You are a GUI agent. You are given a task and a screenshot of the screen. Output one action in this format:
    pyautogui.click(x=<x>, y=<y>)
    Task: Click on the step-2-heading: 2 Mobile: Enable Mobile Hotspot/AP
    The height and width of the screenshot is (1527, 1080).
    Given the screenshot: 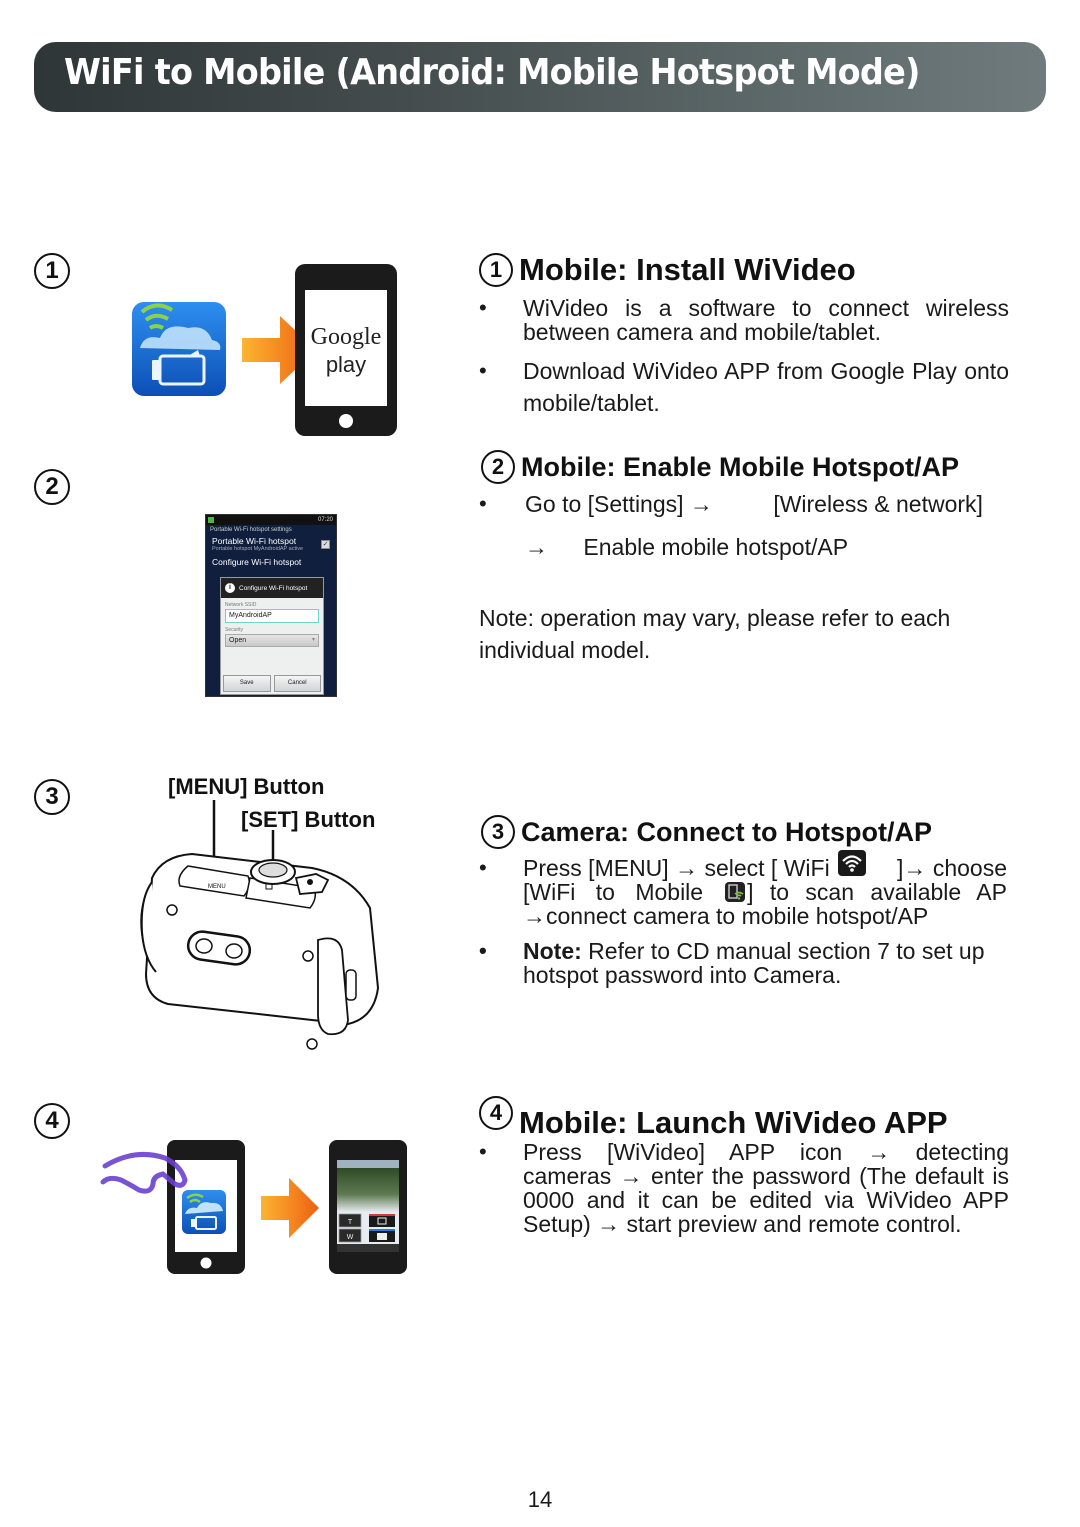 What is the action you would take?
    pyautogui.click(x=720, y=467)
    